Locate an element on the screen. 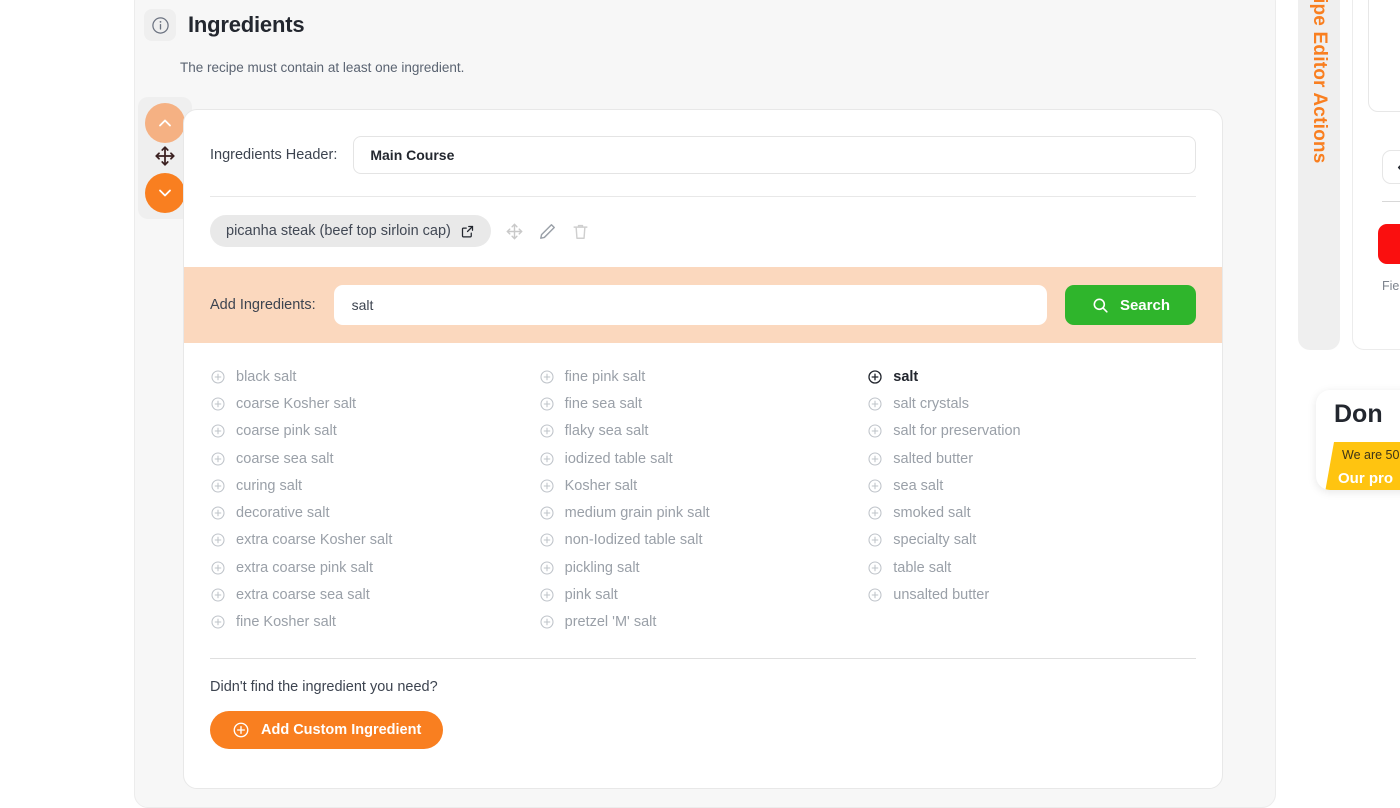 This screenshot has width=1400, height=808. result-item: specialty salt is located at coordinates (1031, 540).